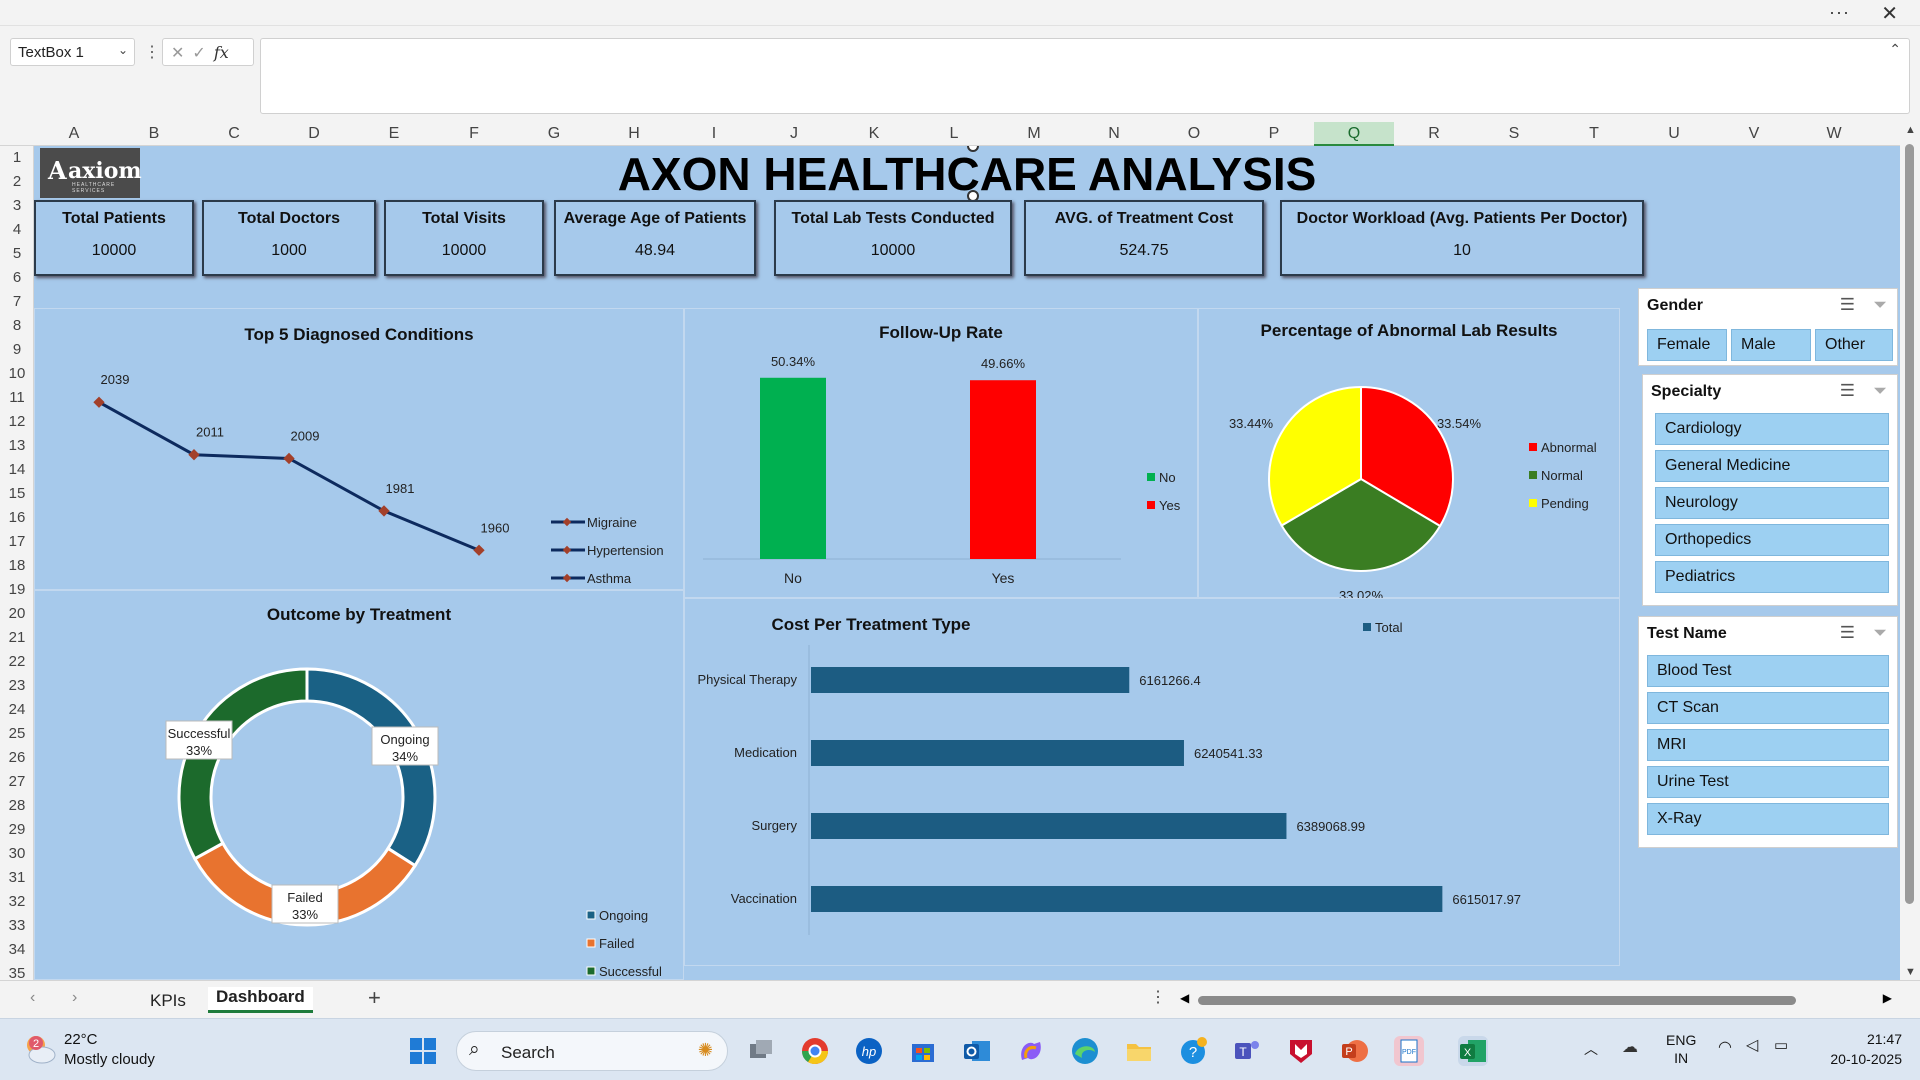  What do you see at coordinates (1630, 1047) in the screenshot?
I see `onedrive-icon: ☁` at bounding box center [1630, 1047].